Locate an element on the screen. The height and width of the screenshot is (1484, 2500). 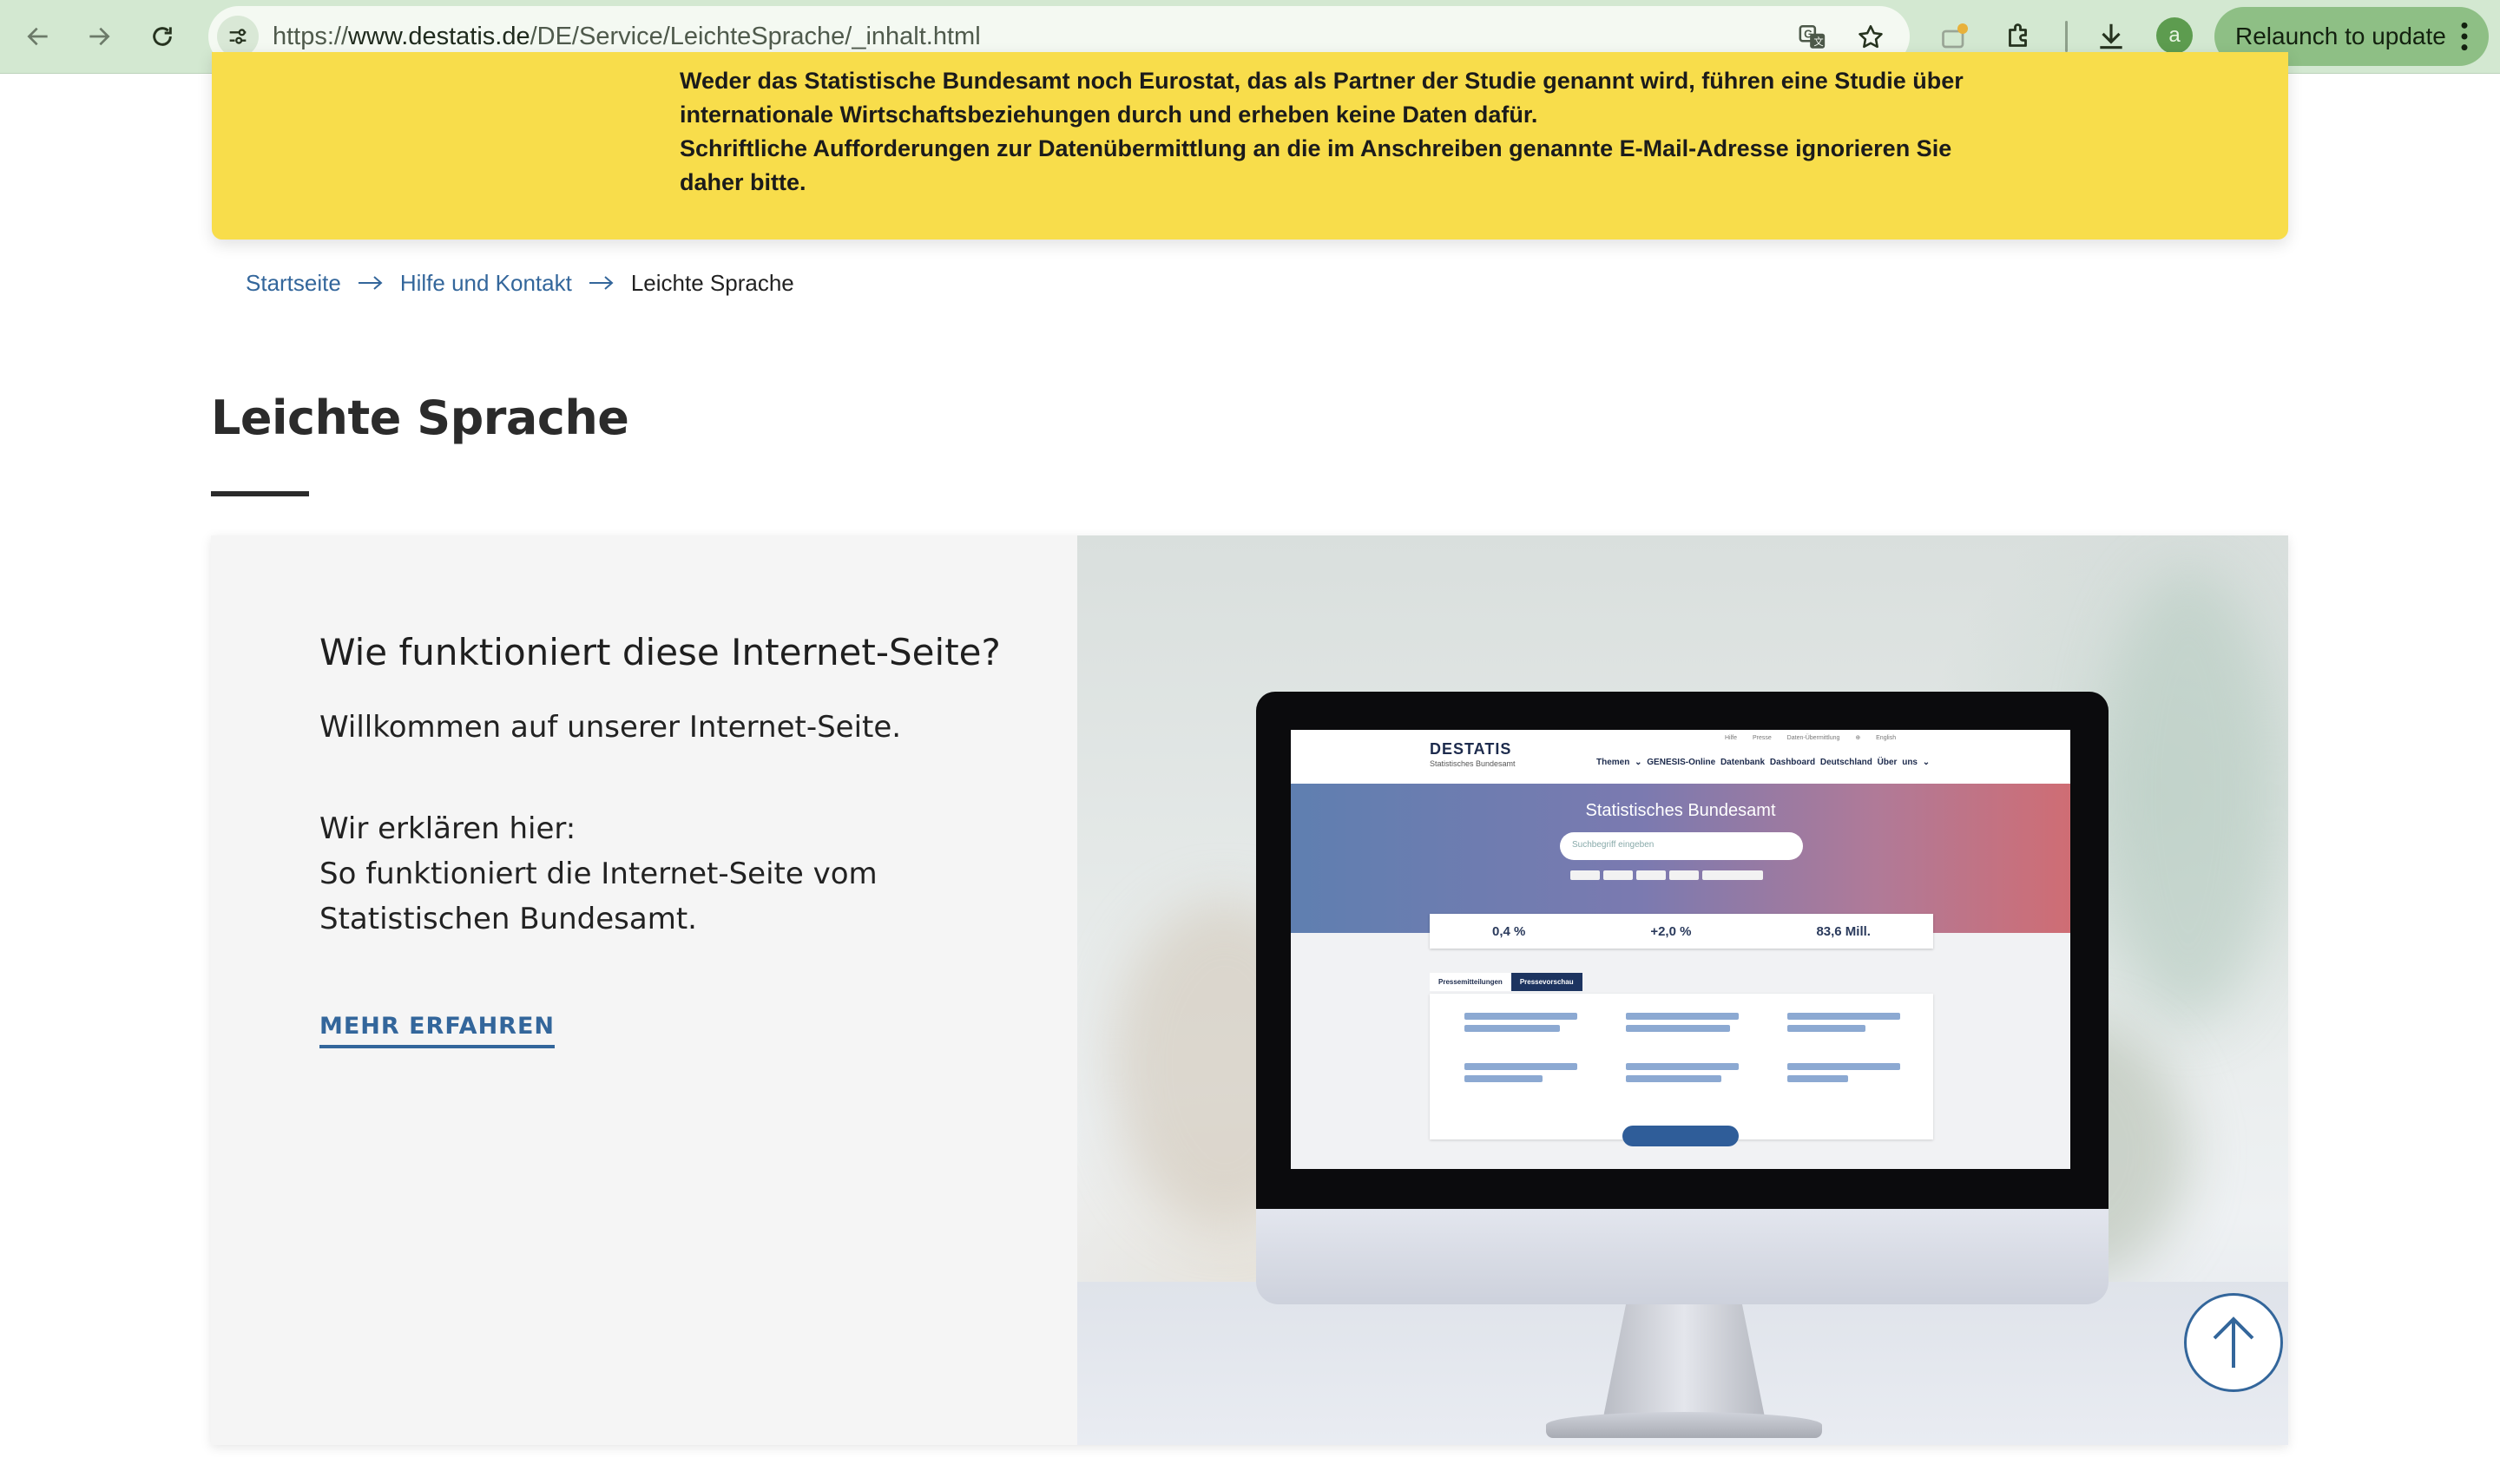
mini-tabs: Pressemitteilungen Pressevorschau is located at coordinates (1506, 982).